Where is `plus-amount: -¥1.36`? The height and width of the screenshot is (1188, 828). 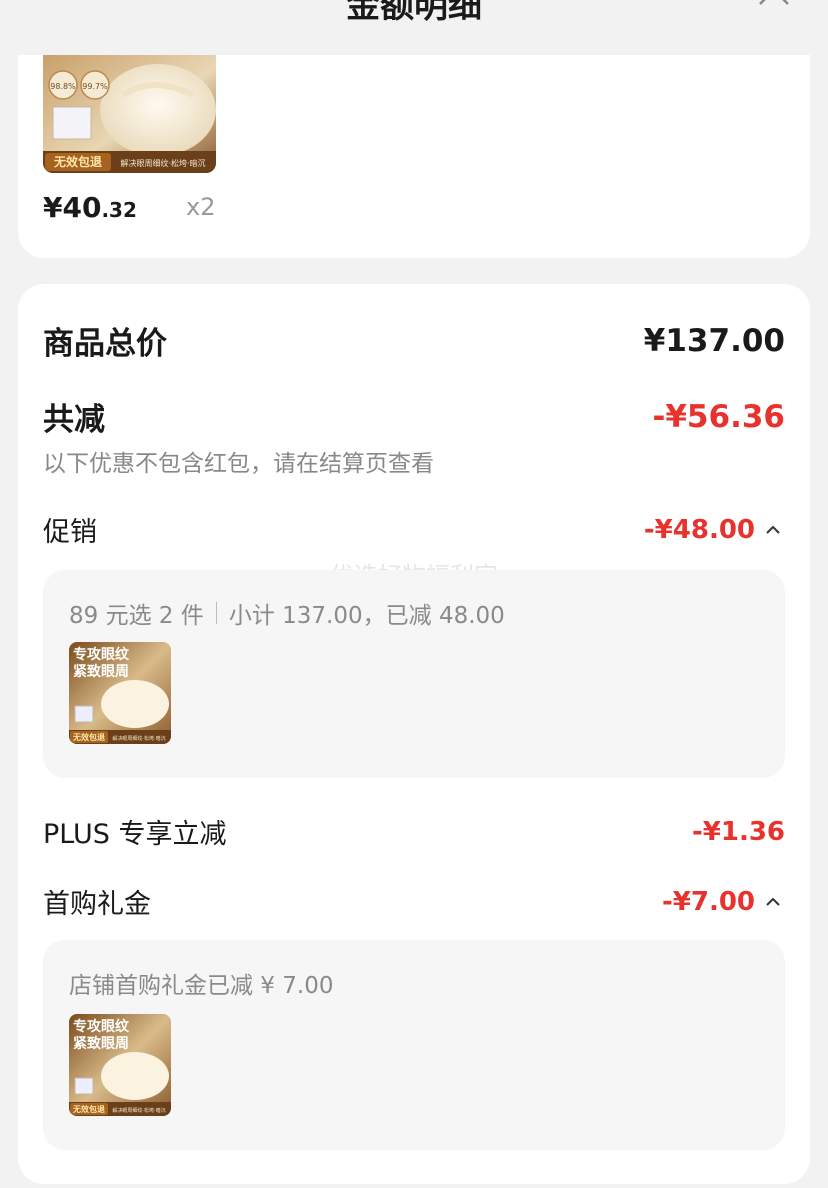
plus-amount: -¥1.36 is located at coordinates (738, 831).